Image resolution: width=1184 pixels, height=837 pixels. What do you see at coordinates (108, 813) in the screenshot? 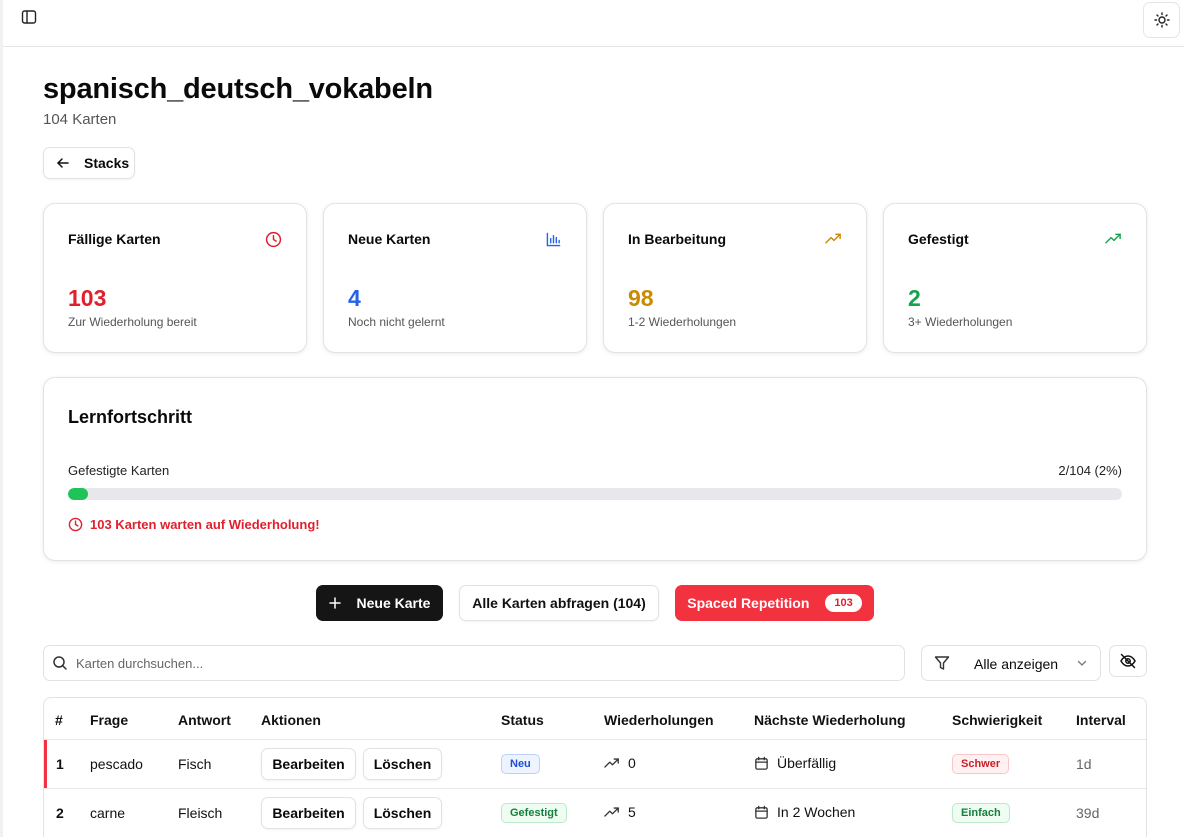
I see `row-question: carne` at bounding box center [108, 813].